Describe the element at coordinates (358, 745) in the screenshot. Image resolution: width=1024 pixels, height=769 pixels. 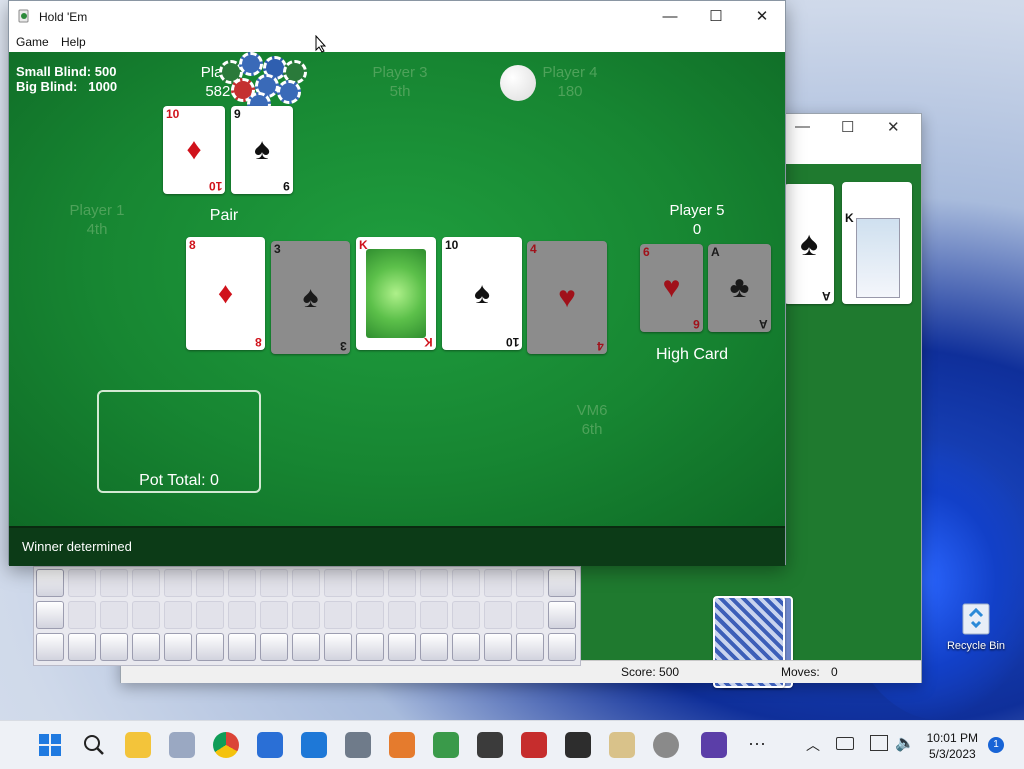
I see `calculator-icon` at that location.